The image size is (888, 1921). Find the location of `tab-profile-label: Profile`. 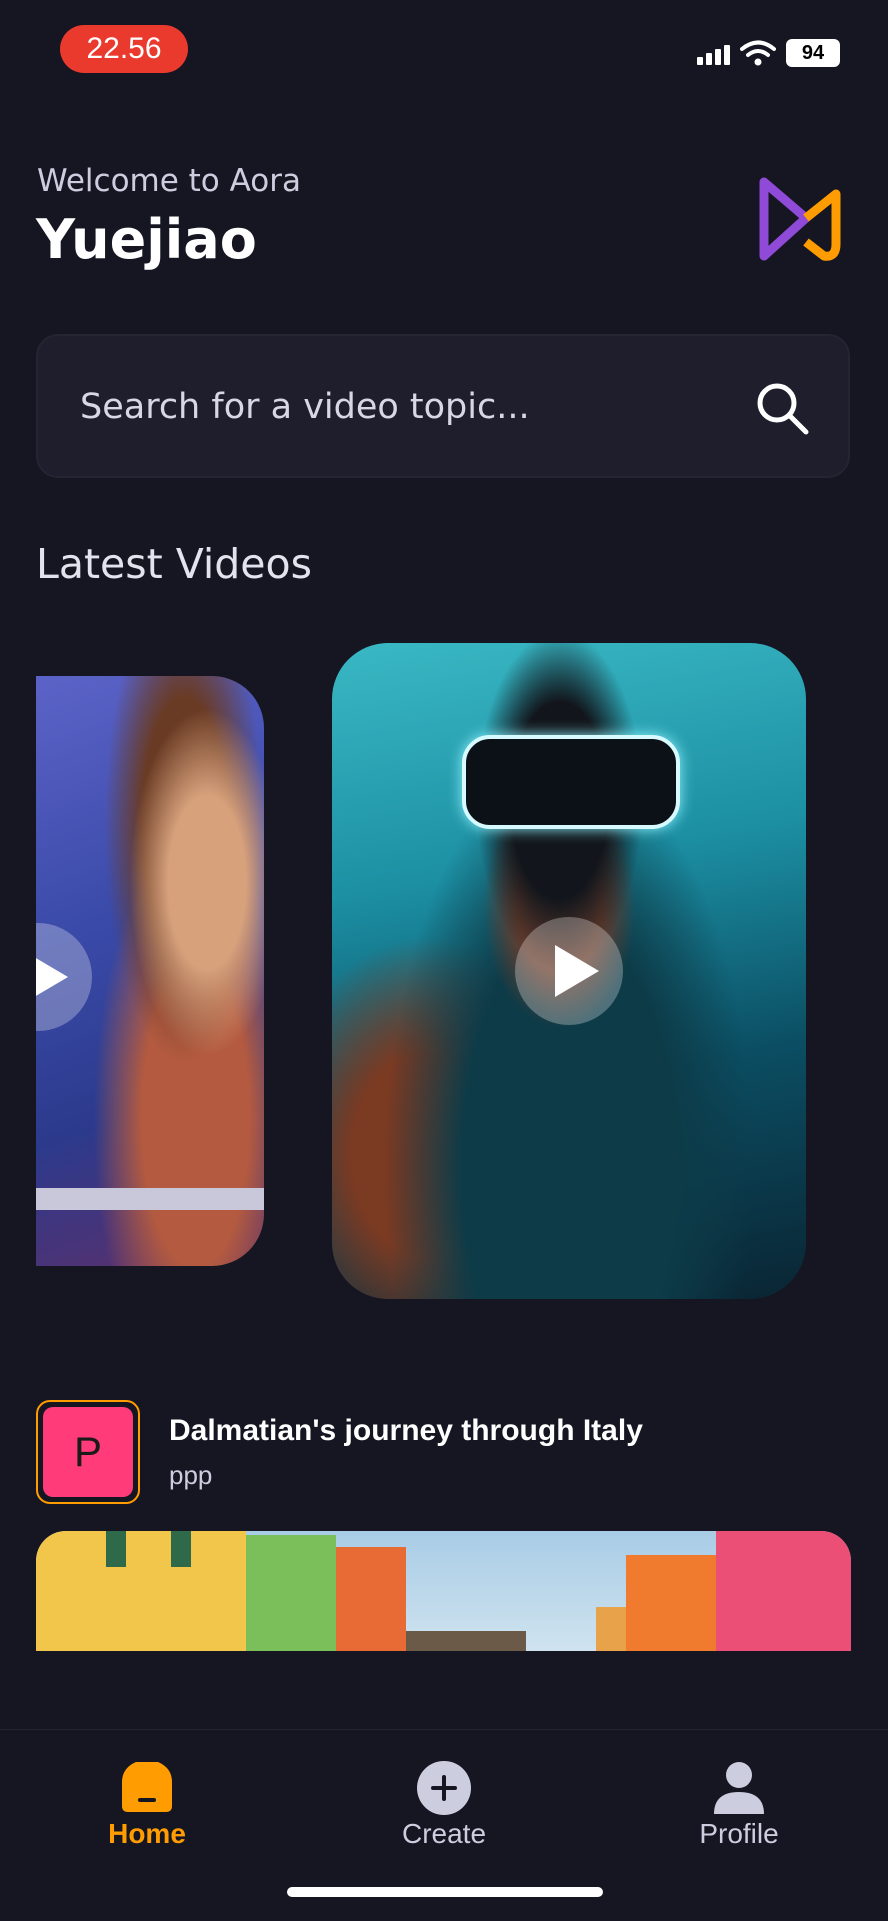

tab-profile-label: Profile is located at coordinates (739, 1833).